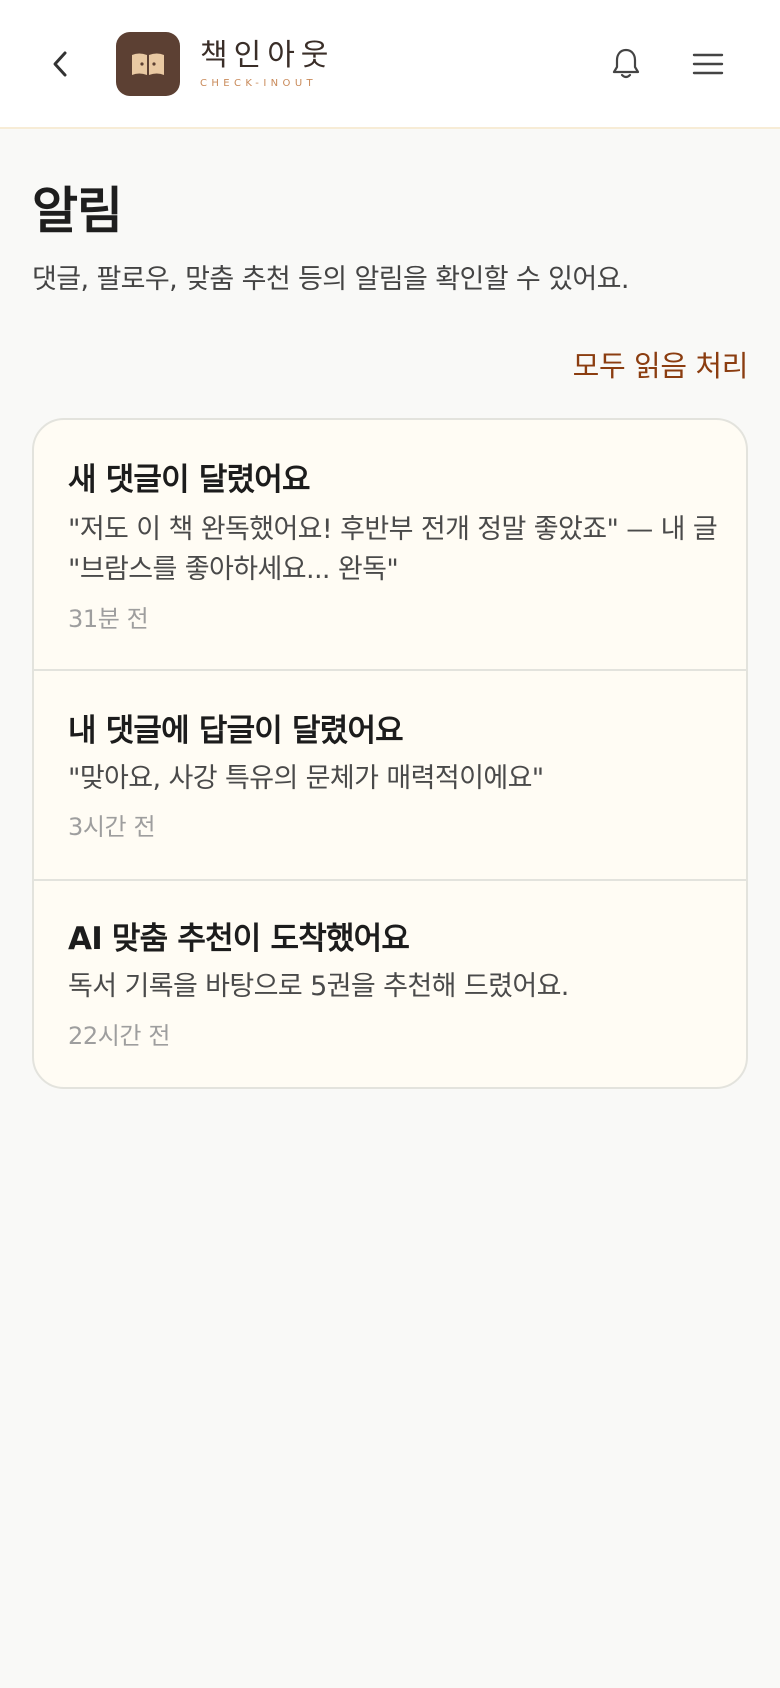 The height and width of the screenshot is (1688, 780). What do you see at coordinates (119, 1036) in the screenshot?
I see `notification-time: 22시간 전` at bounding box center [119, 1036].